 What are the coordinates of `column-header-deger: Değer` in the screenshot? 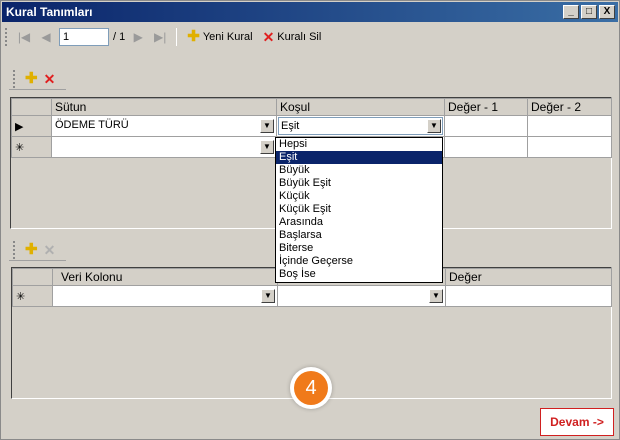 It's located at (528, 277).